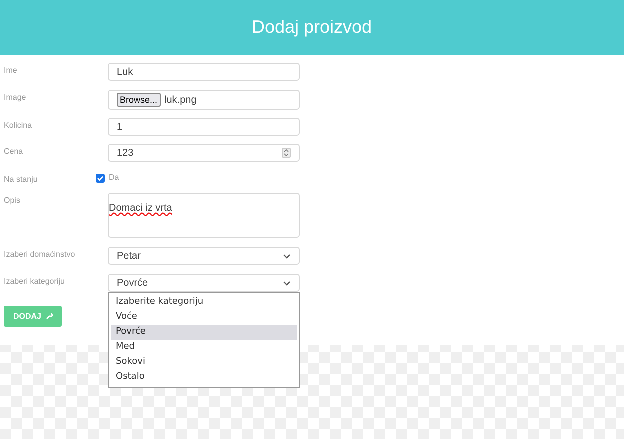 The height and width of the screenshot is (439, 624). Describe the element at coordinates (204, 362) in the screenshot. I see `dropdown-option: Sokovi` at that location.